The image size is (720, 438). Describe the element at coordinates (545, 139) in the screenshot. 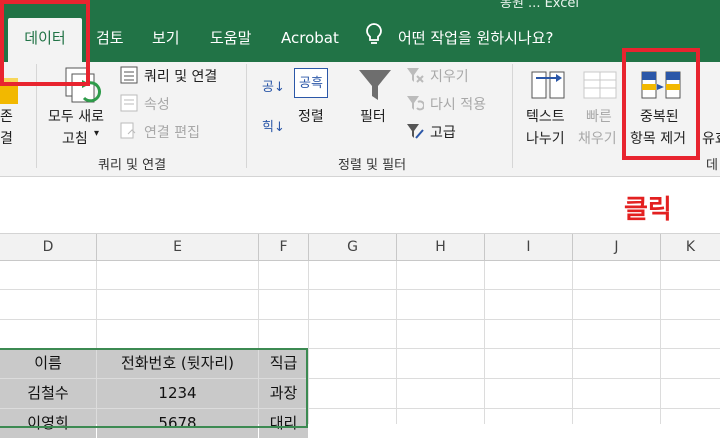

I see `text-to-columns-label-2: 나누기` at that location.